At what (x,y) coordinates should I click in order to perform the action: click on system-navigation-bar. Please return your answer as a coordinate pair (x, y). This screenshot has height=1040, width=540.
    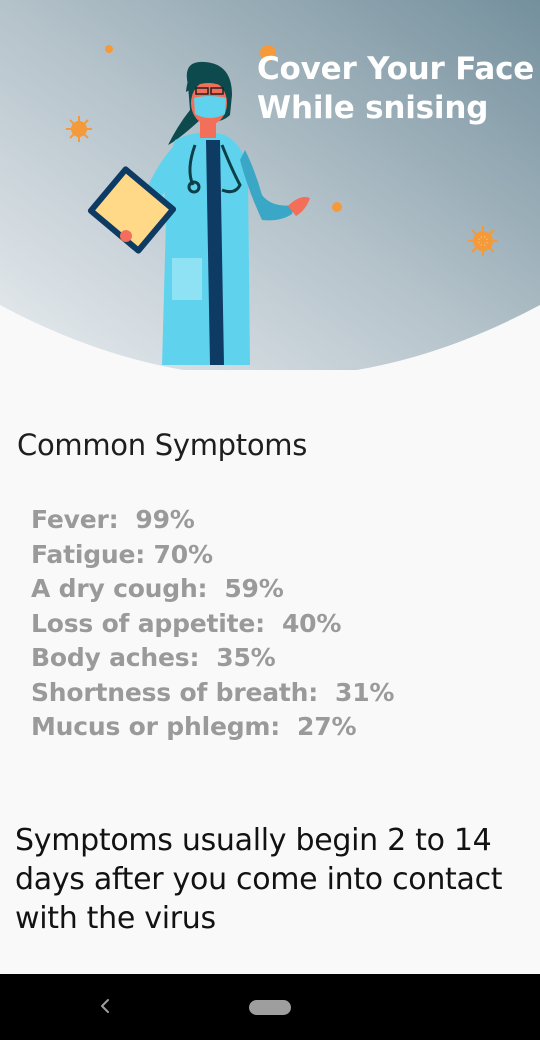
    Looking at the image, I should click on (270, 1007).